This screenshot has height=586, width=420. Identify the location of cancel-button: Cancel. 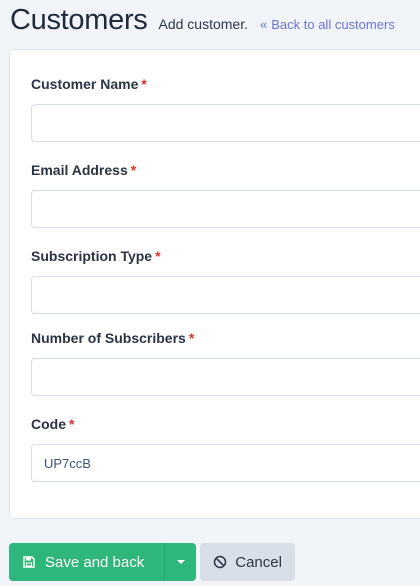
(247, 562).